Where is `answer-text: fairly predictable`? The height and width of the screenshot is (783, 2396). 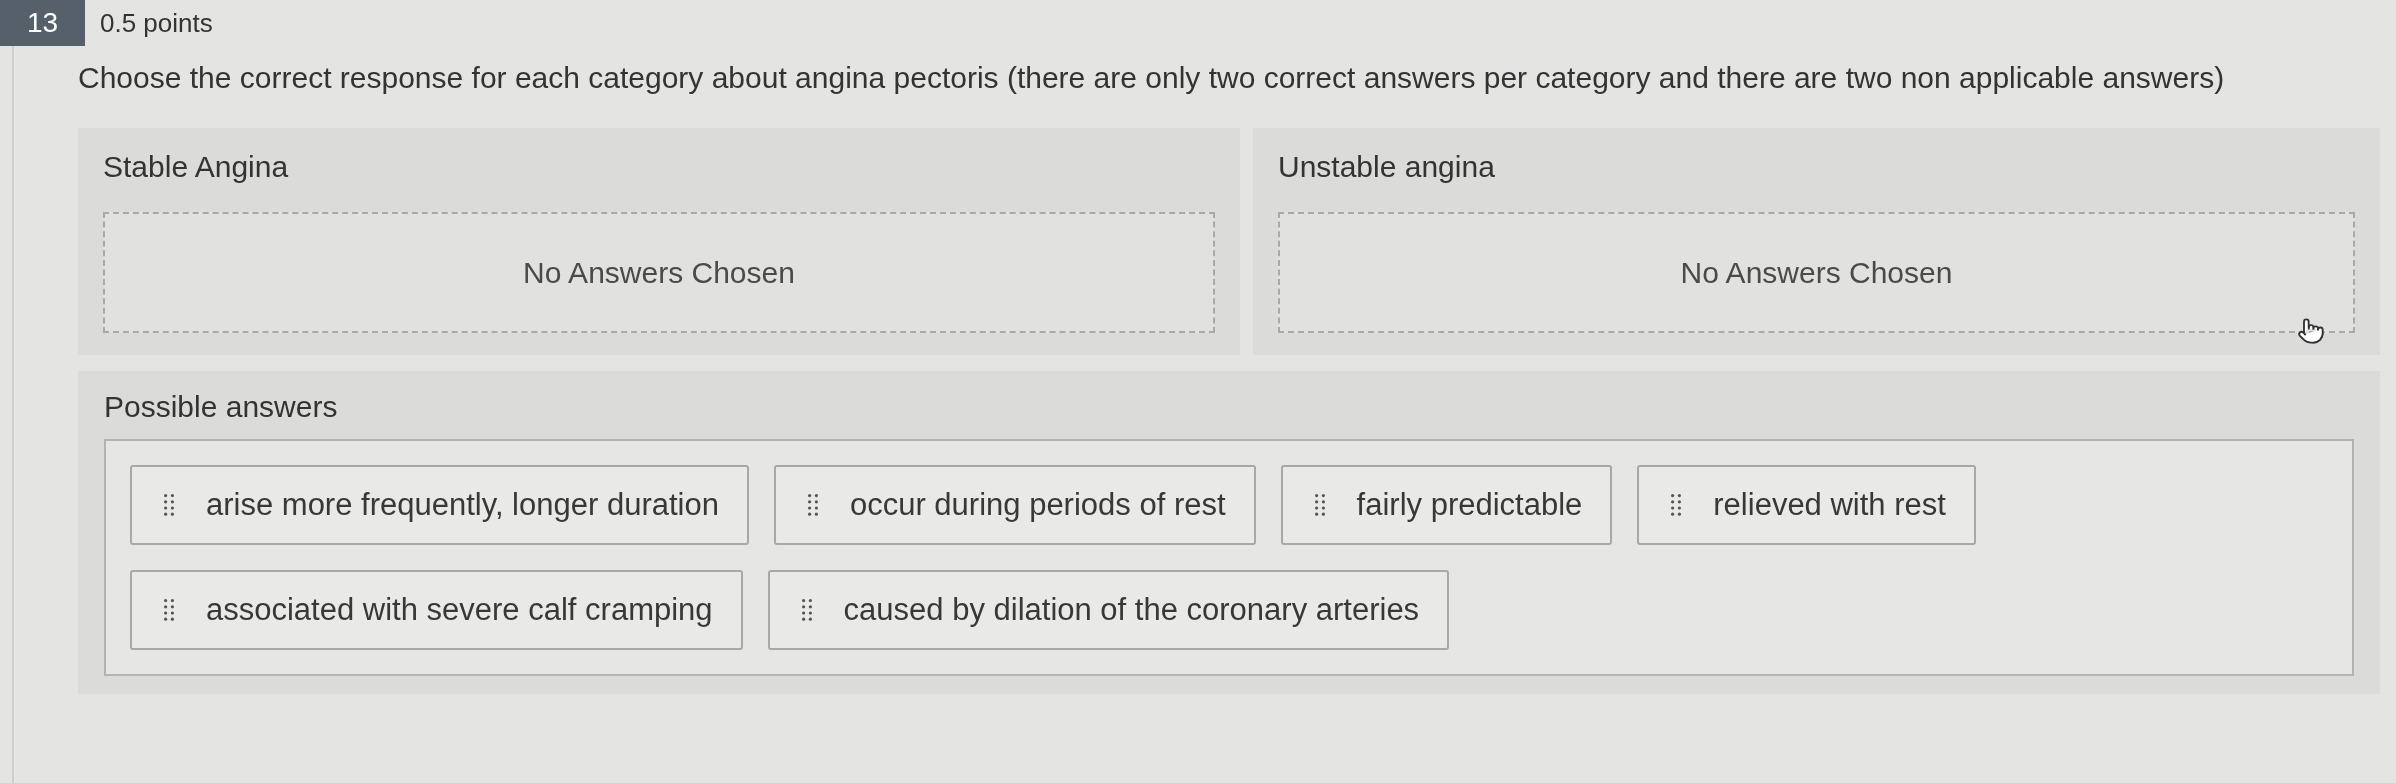 answer-text: fairly predictable is located at coordinates (1469, 504).